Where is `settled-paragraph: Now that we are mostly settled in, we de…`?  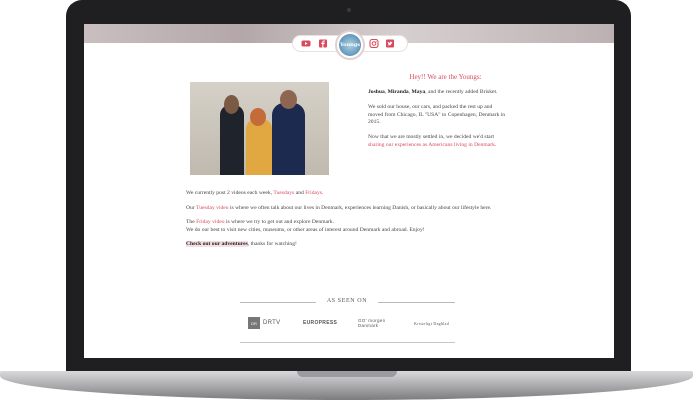 settled-paragraph: Now that we are mostly settled in, we de… is located at coordinates (432, 141).